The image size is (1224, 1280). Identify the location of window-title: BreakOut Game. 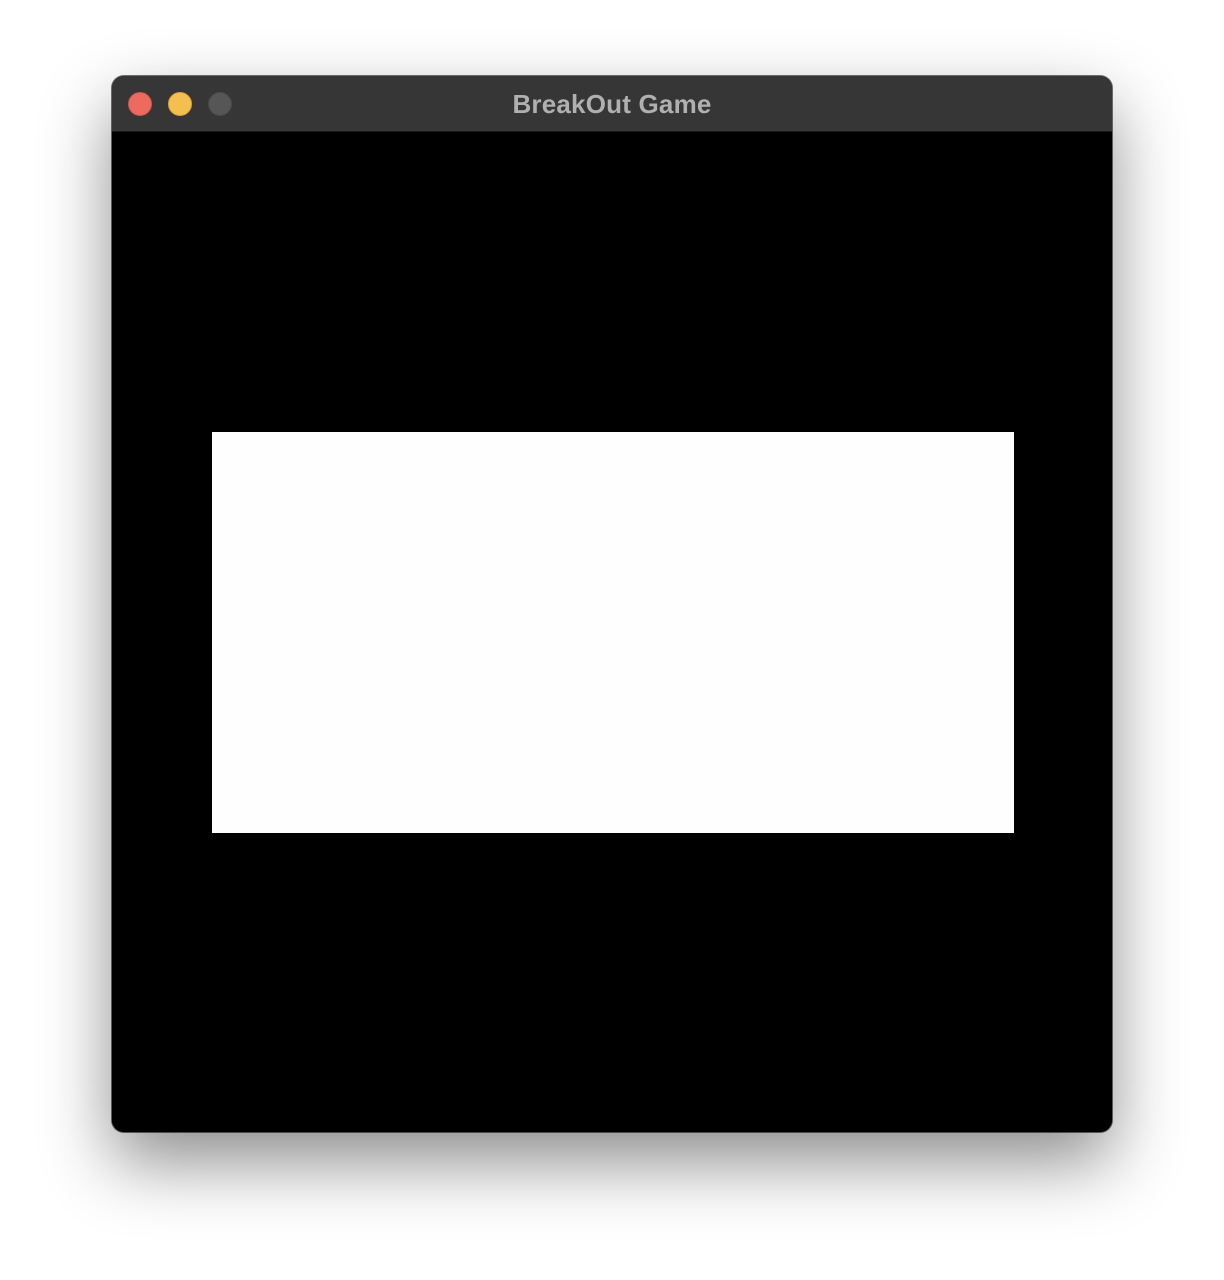
(612, 104).